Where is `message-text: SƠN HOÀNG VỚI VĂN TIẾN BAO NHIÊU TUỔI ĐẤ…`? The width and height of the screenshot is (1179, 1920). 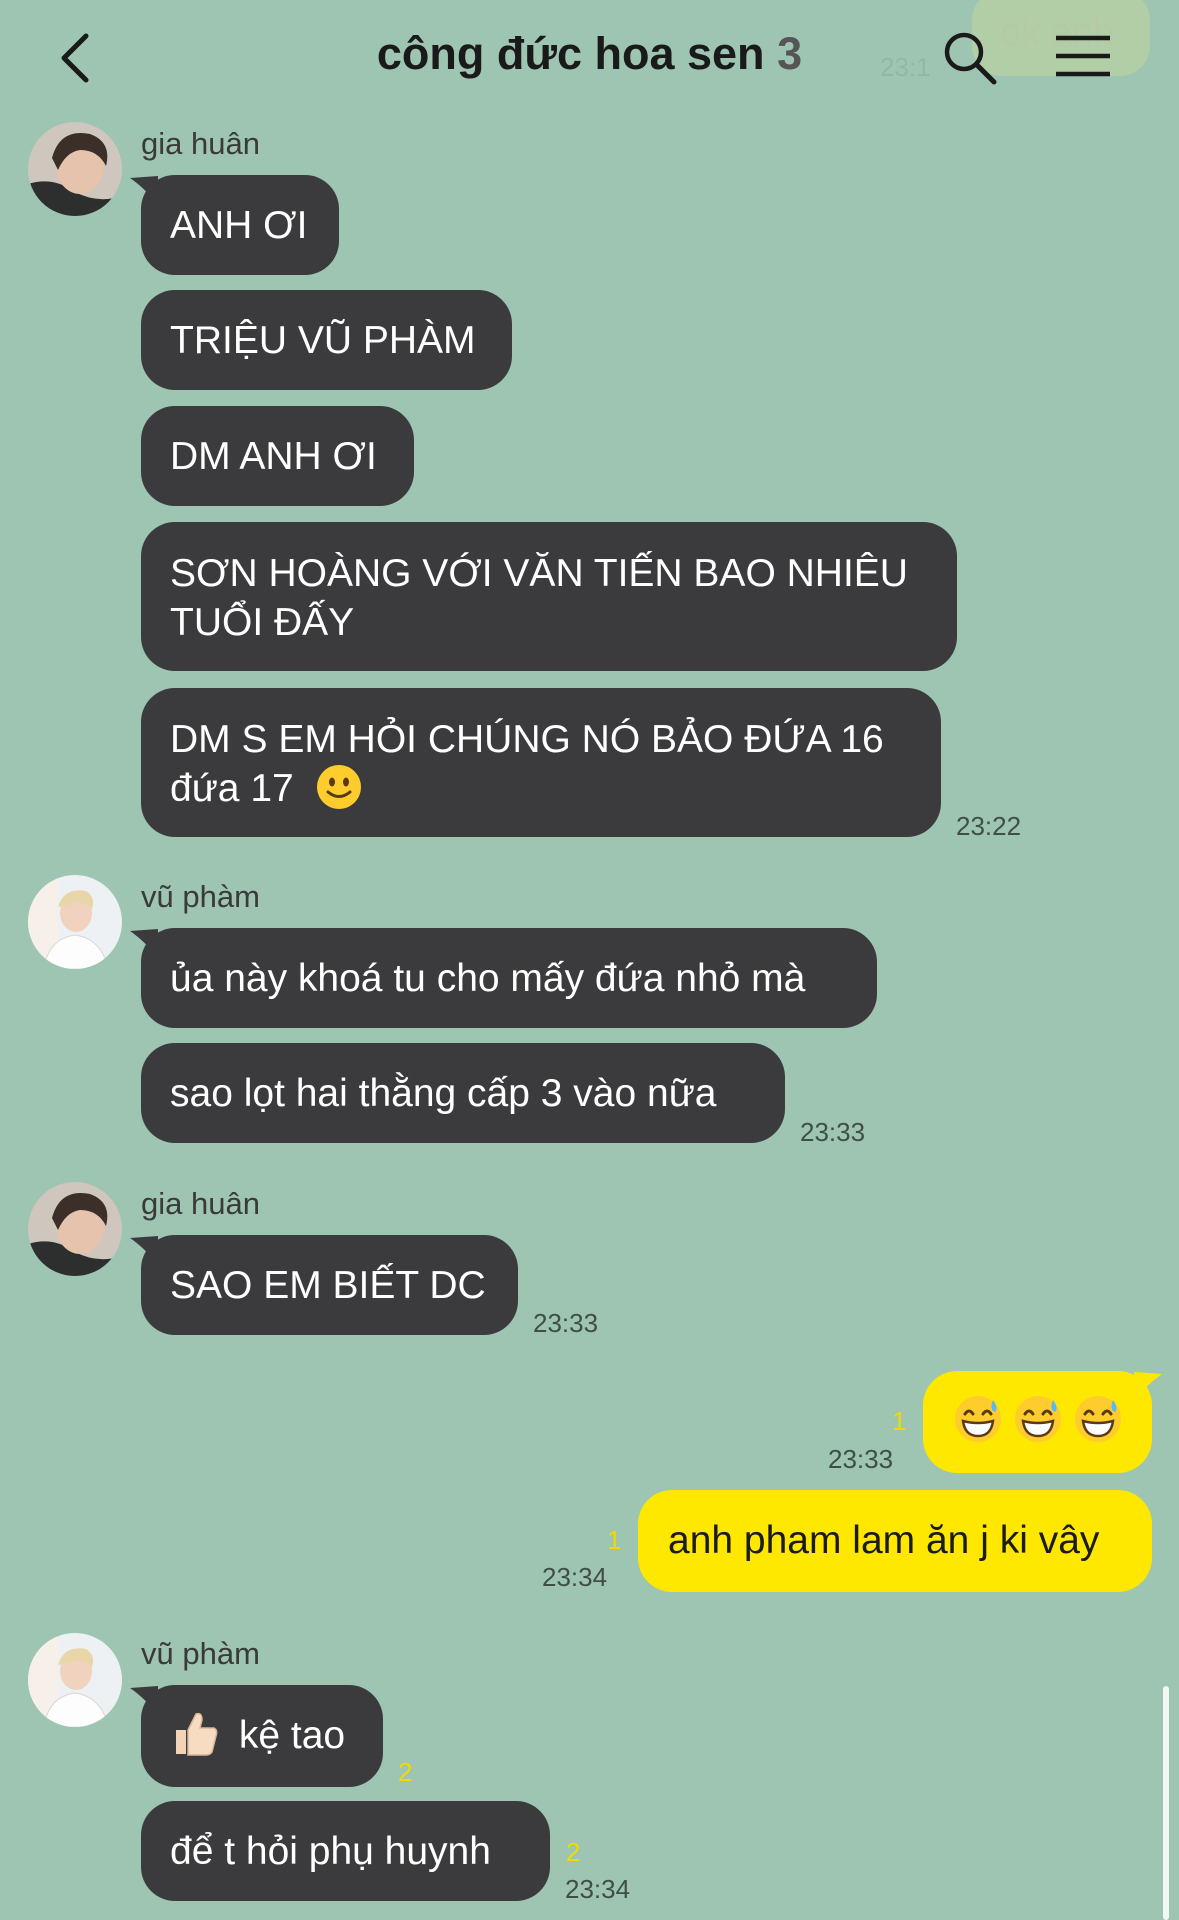
message-text: SƠN HOÀNG VỚI VĂN TIẾN BAO NHIÊU TUỔI ĐẤ… is located at coordinates (539, 598).